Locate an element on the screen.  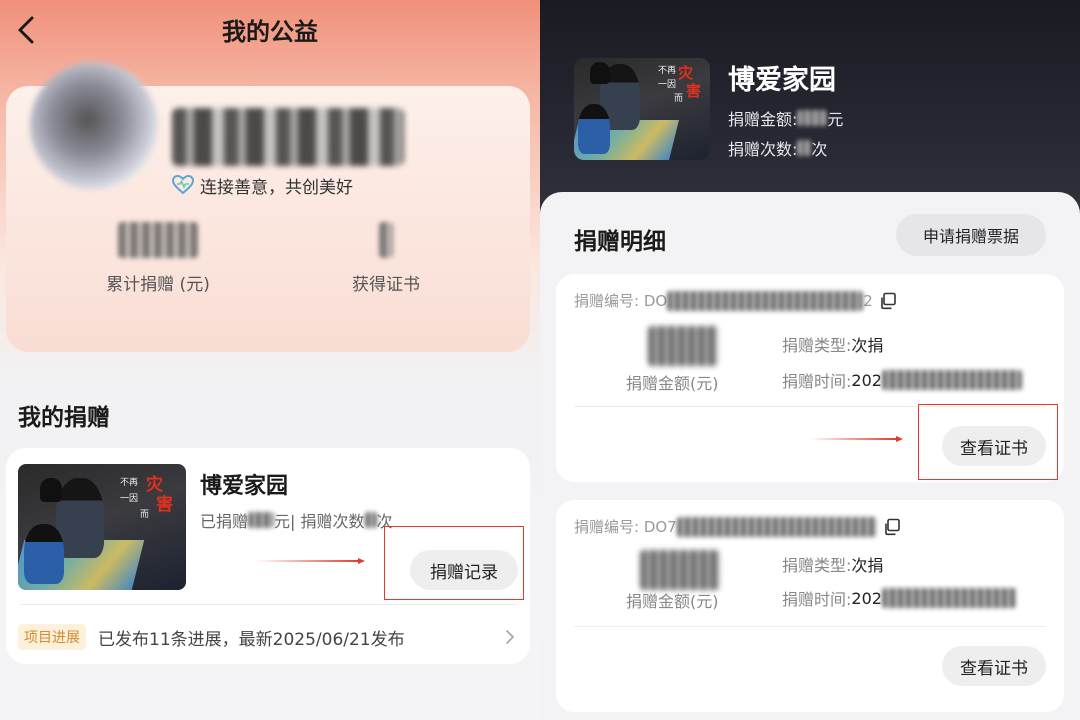
project-progress-row: 项目进展 已发布11条进展，最新2025/06/21发布 is located at coordinates (268, 637).